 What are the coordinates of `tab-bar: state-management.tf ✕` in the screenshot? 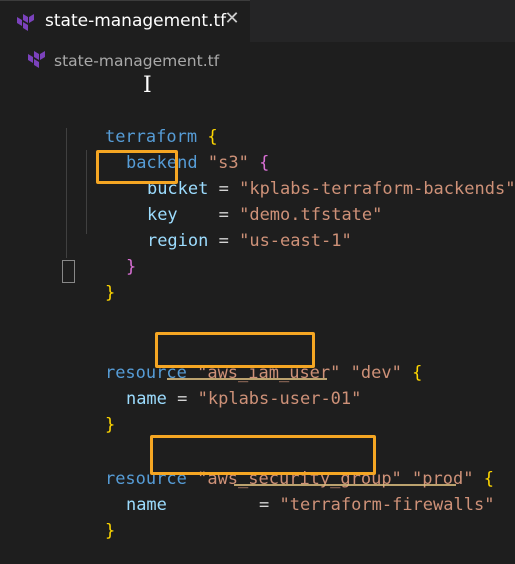 It's located at (257, 21).